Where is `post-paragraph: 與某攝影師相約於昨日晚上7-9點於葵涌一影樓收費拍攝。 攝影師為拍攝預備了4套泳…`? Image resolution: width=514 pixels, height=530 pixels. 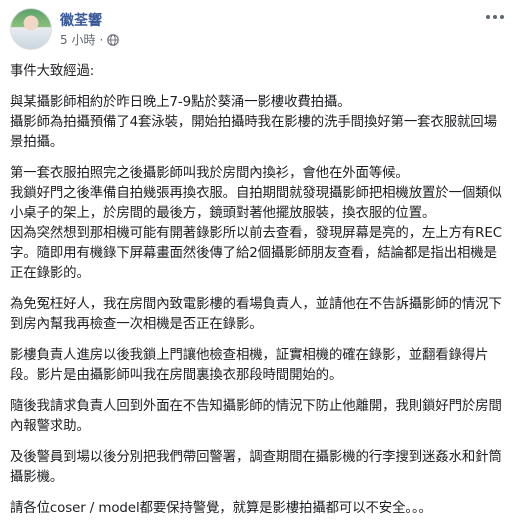 post-paragraph: 與某攝影師相約於昨日晚上7-9點於葵涌一影樓收費拍攝。 攝影師為拍攝預備了4套泳… is located at coordinates (253, 122).